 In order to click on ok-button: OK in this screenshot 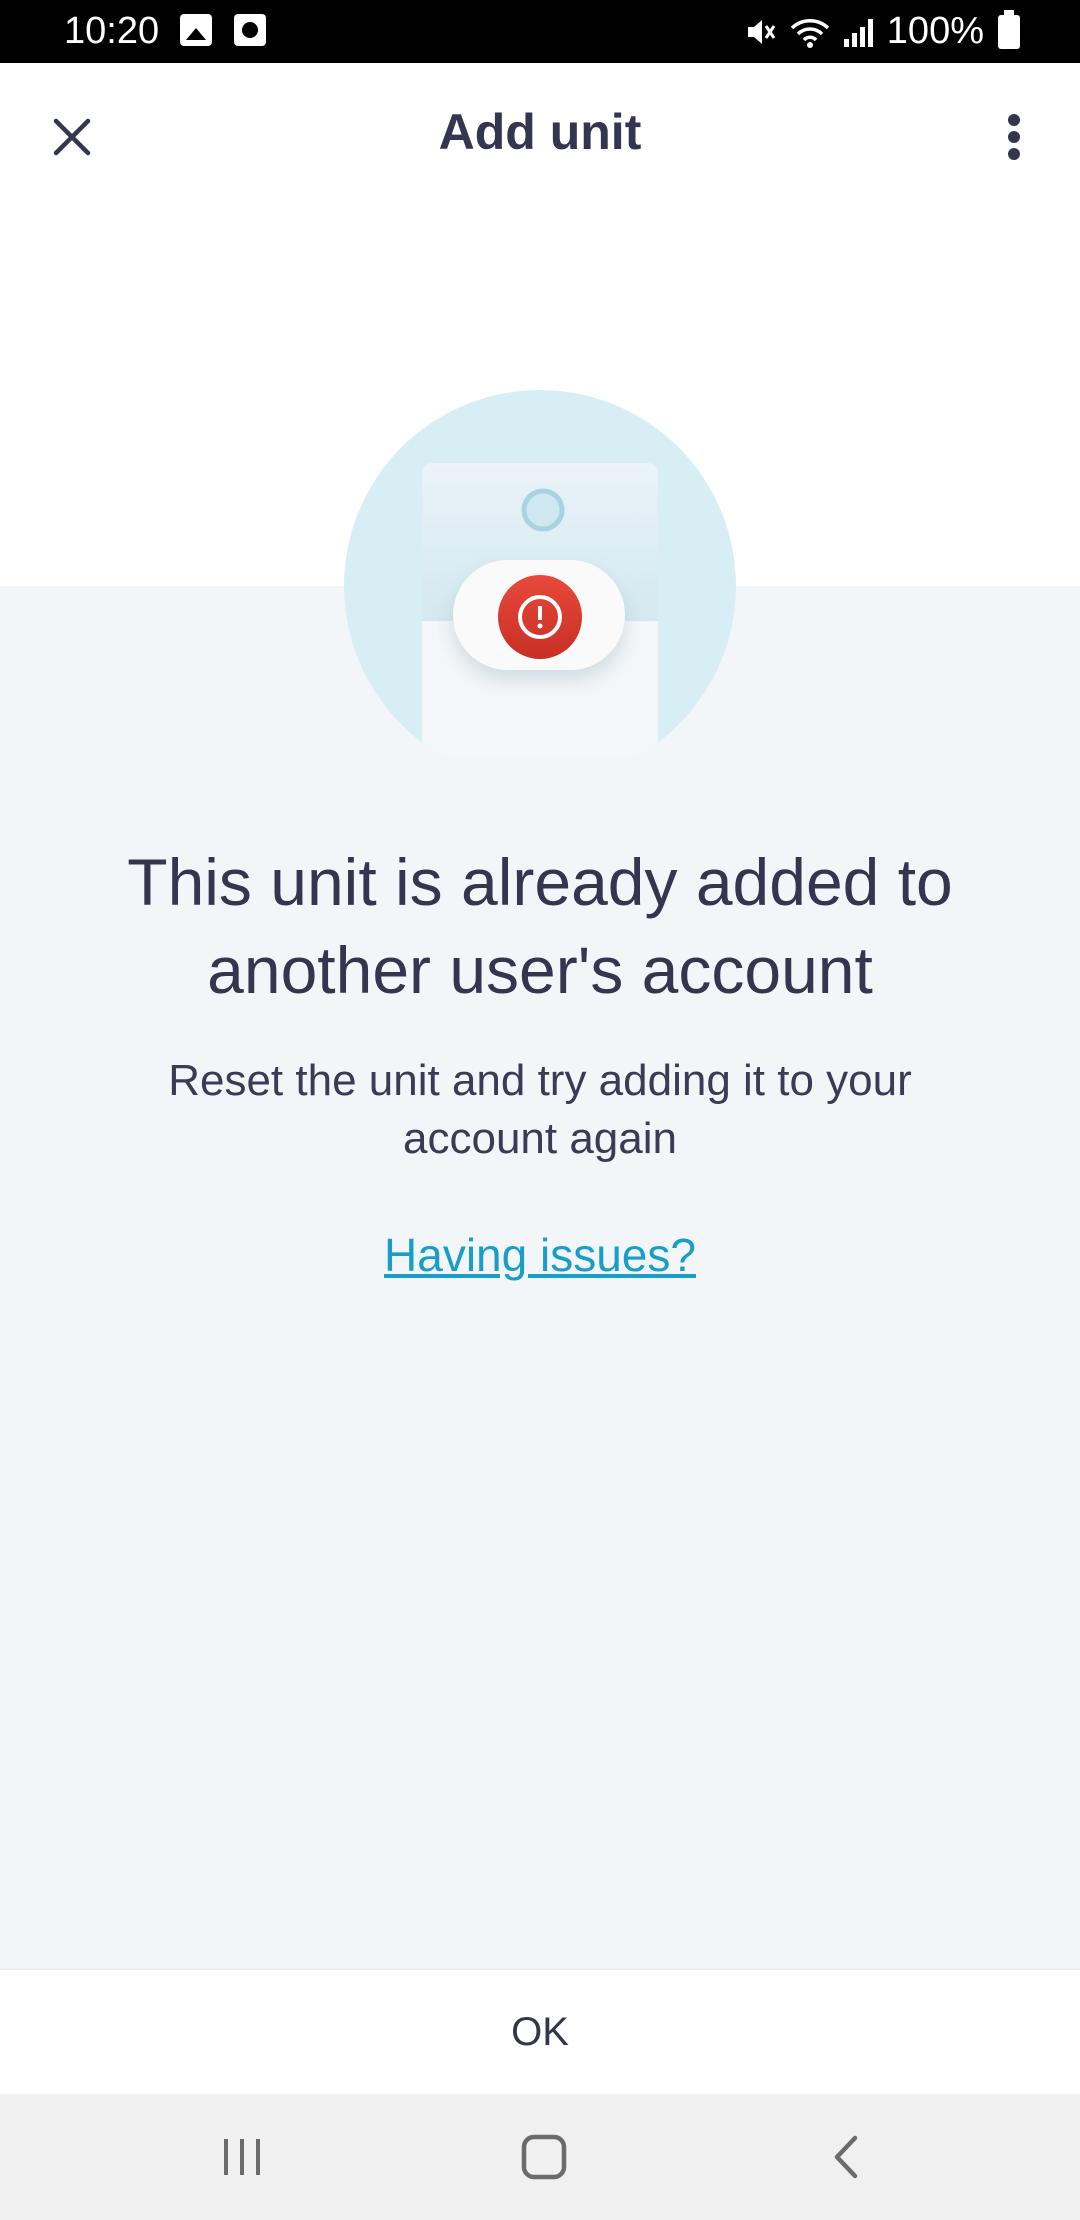, I will do `click(540, 2032)`.